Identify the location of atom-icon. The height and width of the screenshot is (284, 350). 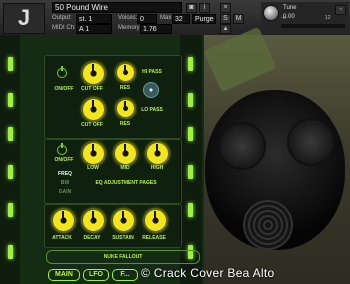
(151, 90).